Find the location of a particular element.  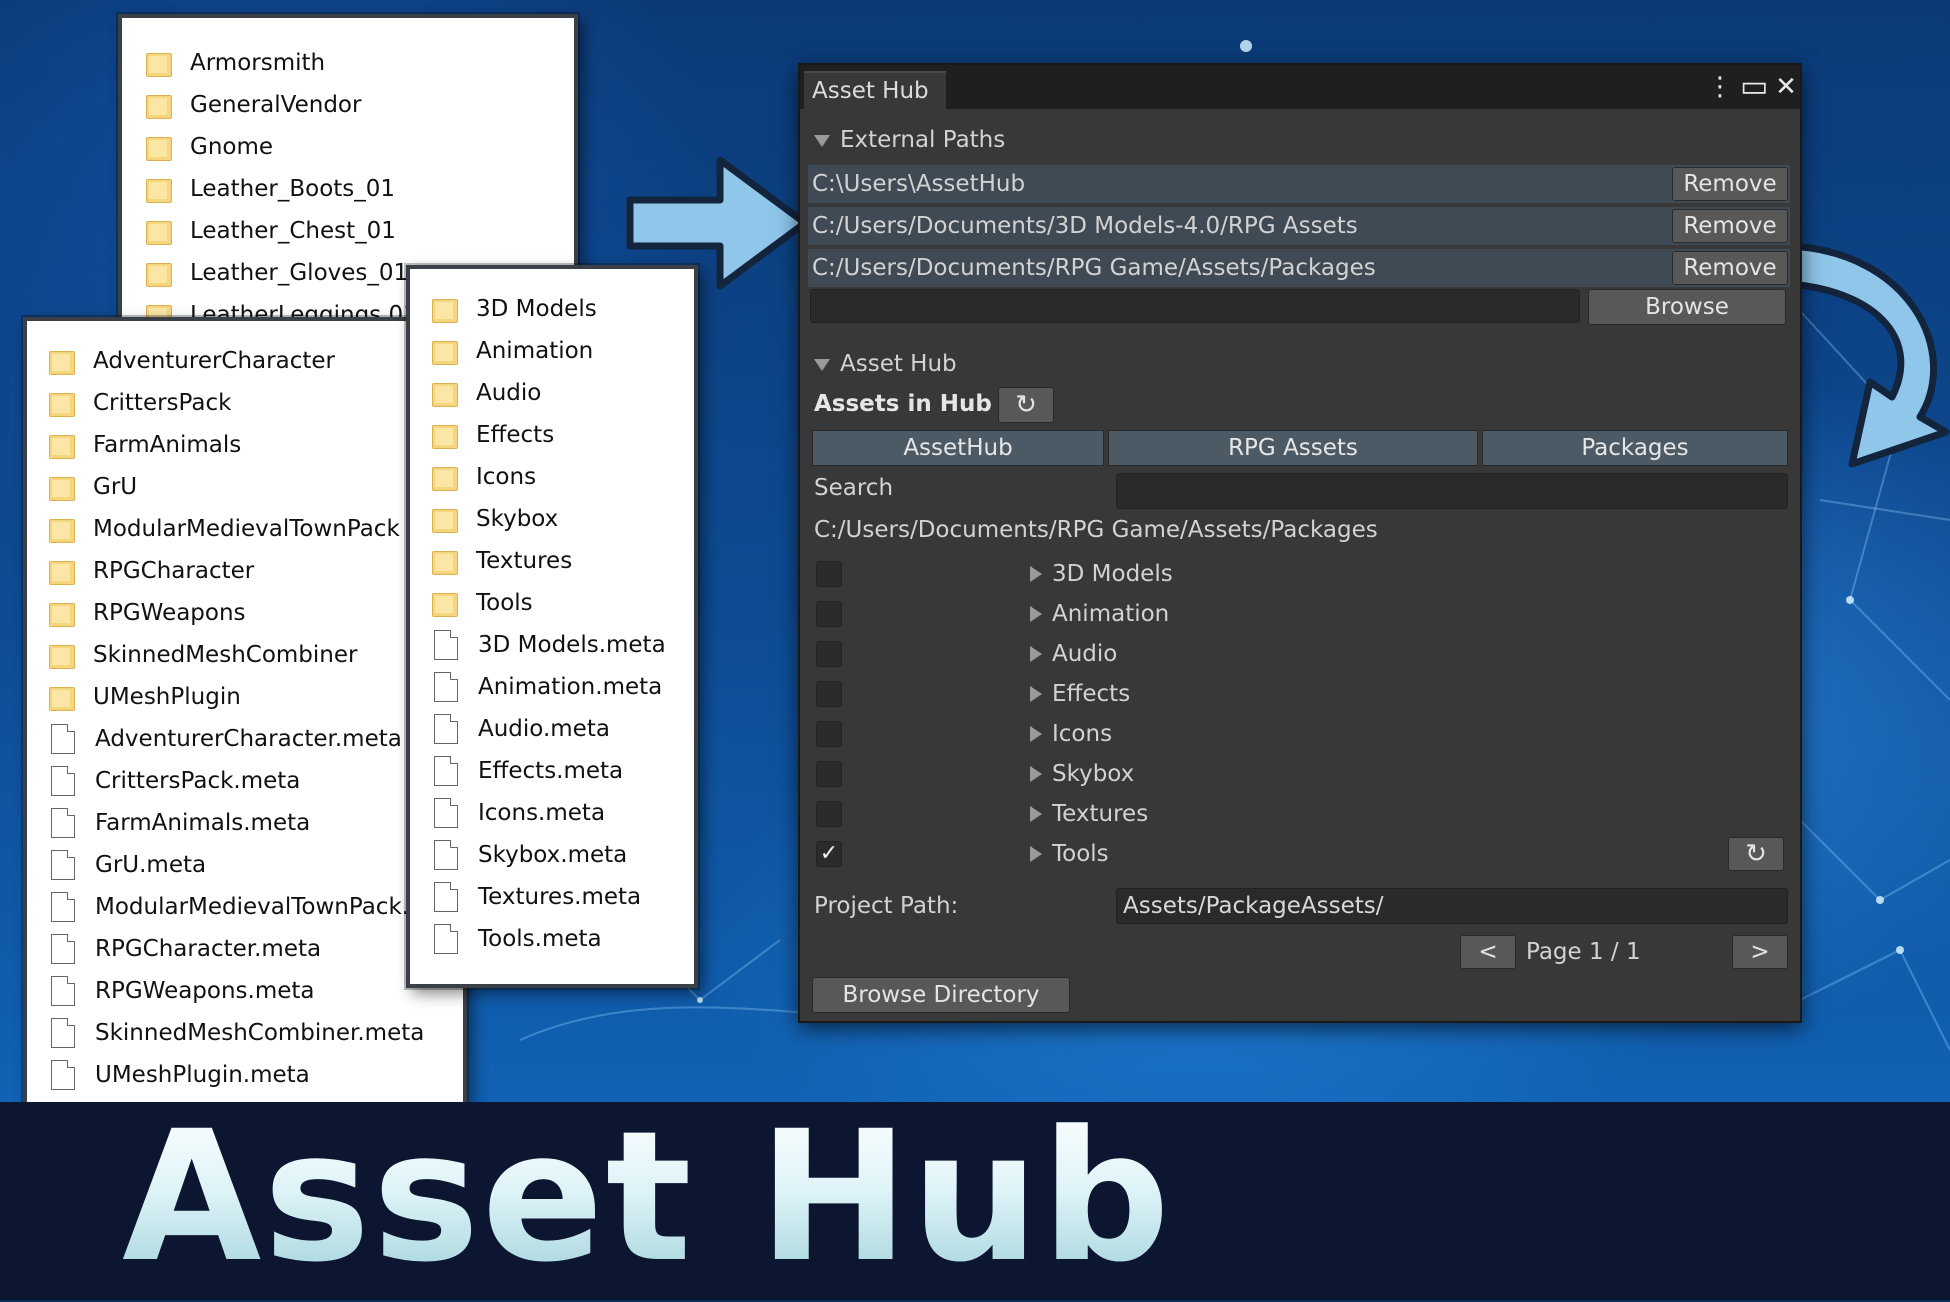

explorer-item: Armorsmith is located at coordinates (235, 63).